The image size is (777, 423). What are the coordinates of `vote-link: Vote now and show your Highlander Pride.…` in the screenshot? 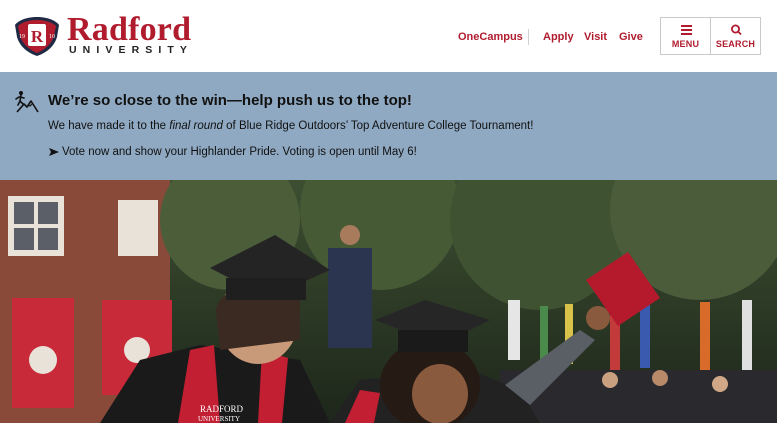 It's located at (239, 152).